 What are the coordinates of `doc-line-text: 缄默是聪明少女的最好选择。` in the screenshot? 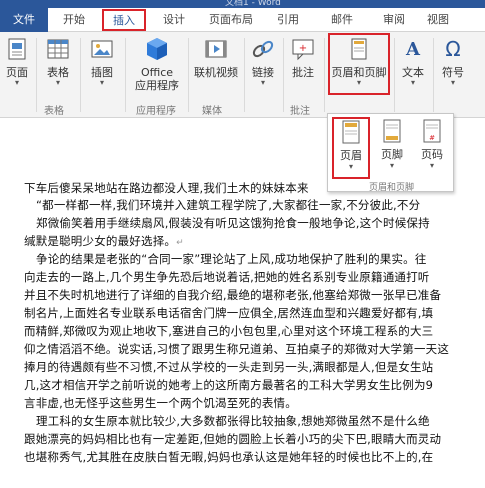 It's located at (100, 241).